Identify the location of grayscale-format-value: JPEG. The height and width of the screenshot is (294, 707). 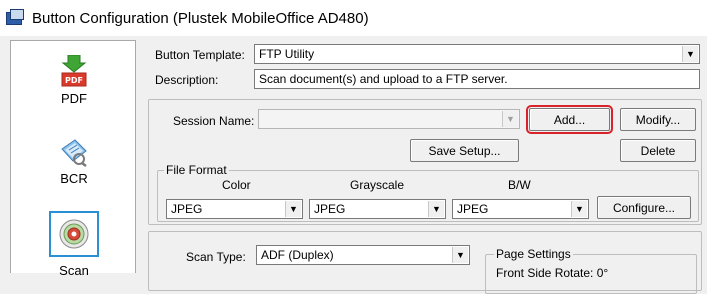
(330, 209).